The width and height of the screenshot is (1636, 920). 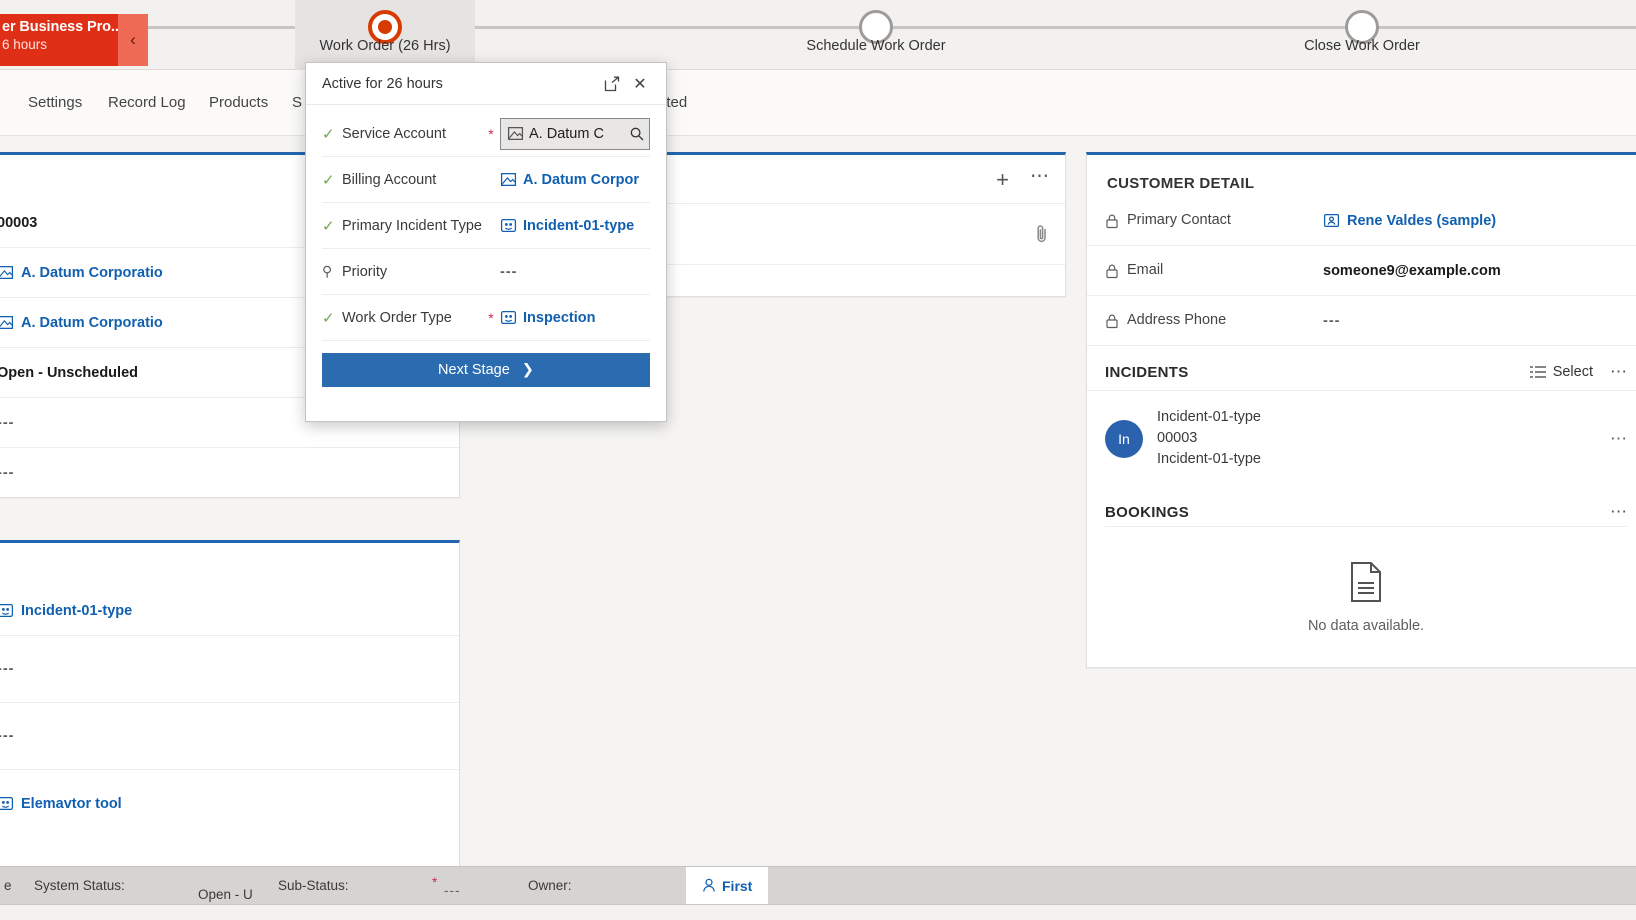 I want to click on field-label: Billing Account, so click(x=389, y=179).